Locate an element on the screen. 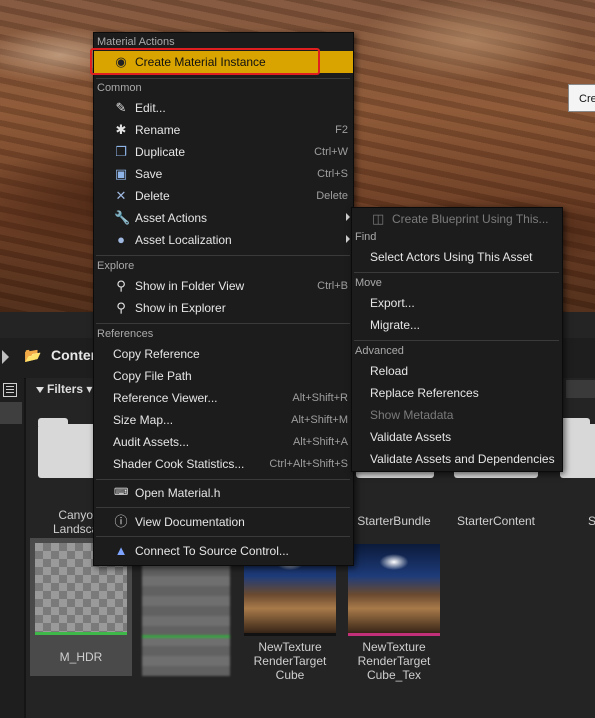 The width and height of the screenshot is (595, 718). folder-label-startercontent: StarterContent is located at coordinates (496, 521).